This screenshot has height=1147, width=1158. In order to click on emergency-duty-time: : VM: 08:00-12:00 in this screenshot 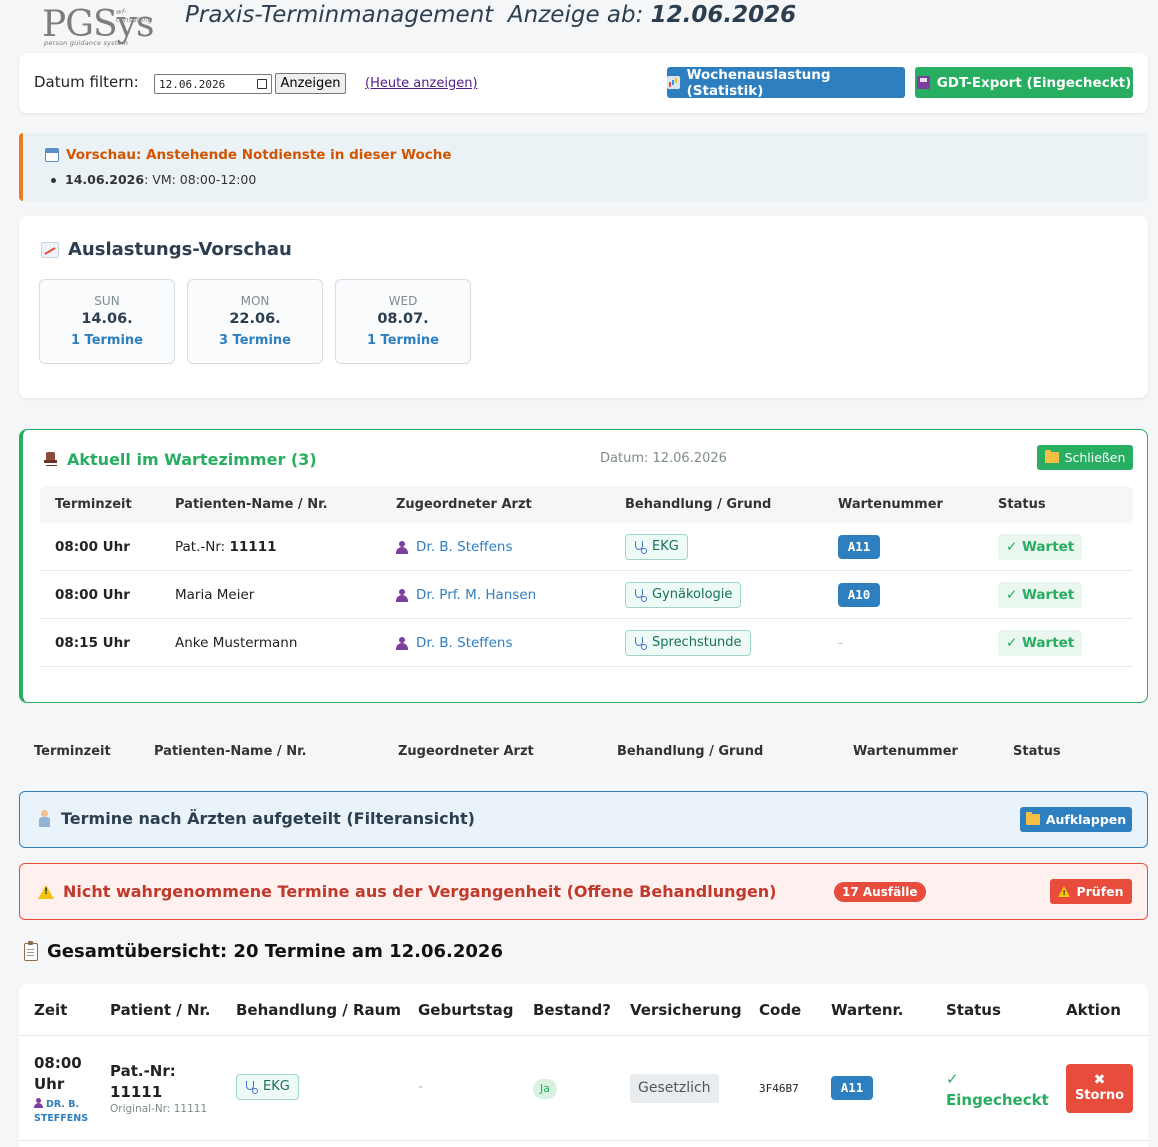, I will do `click(200, 179)`.